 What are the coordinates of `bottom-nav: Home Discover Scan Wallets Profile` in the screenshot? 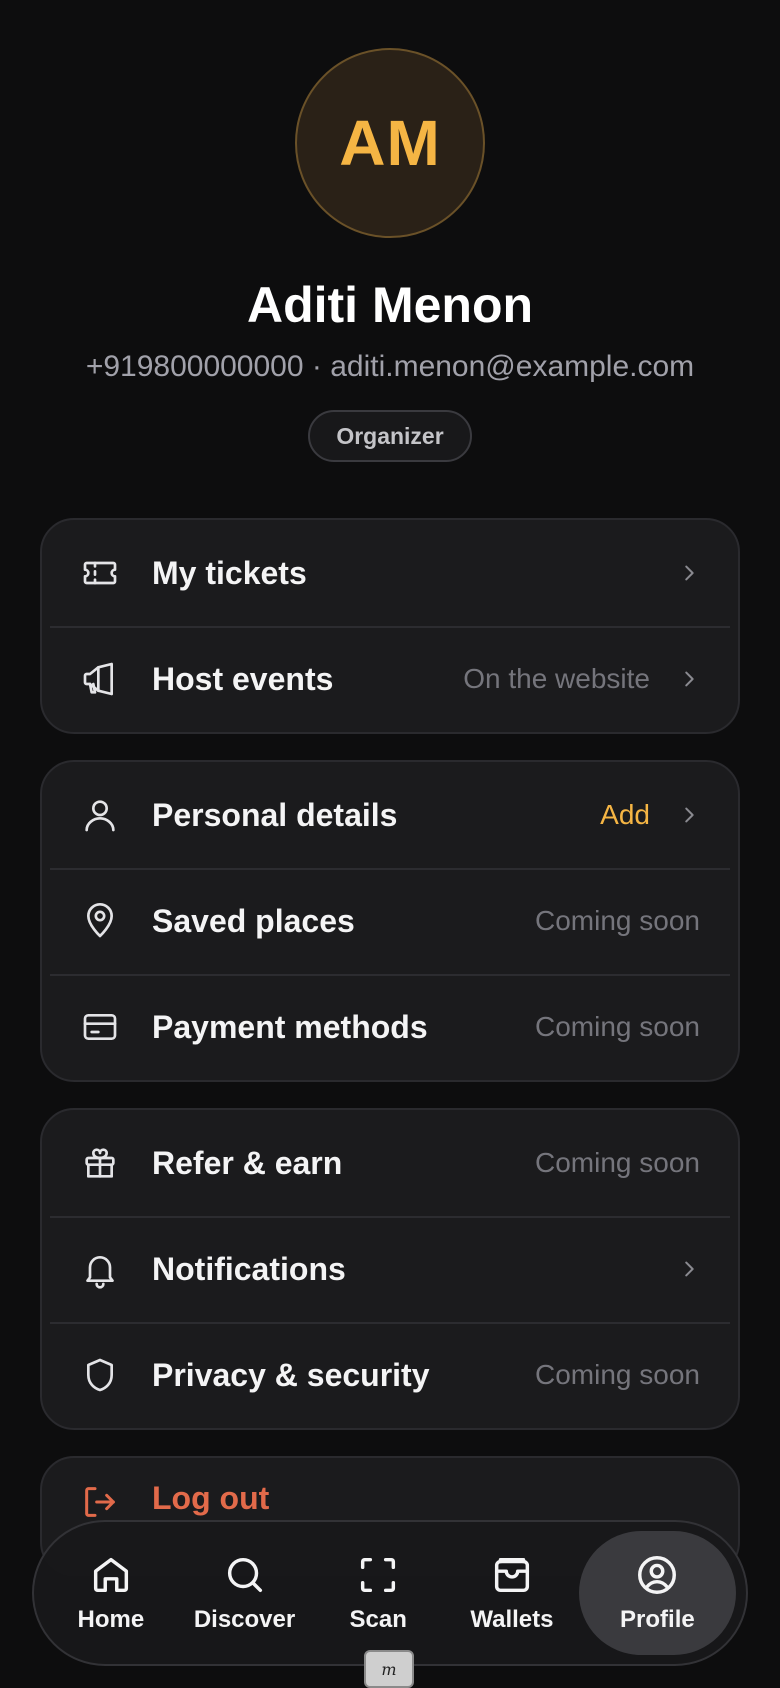 It's located at (390, 1593).